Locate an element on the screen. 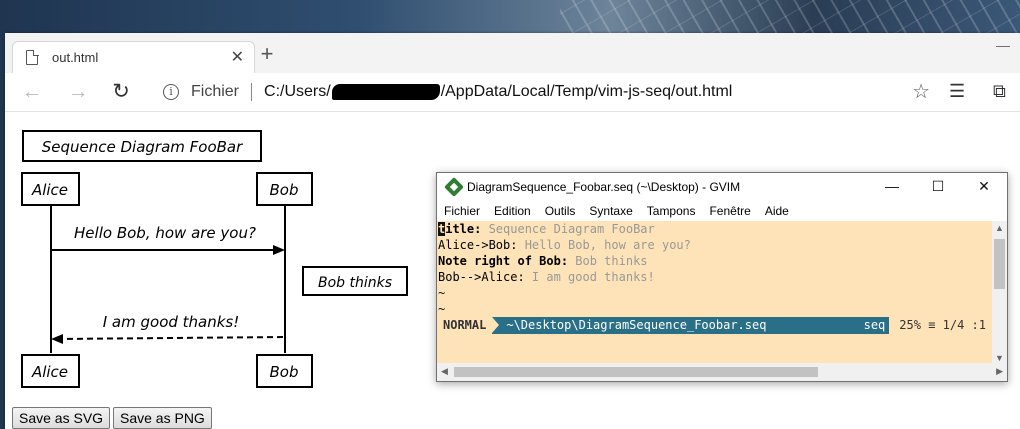  page-icon is located at coordinates (32, 57).